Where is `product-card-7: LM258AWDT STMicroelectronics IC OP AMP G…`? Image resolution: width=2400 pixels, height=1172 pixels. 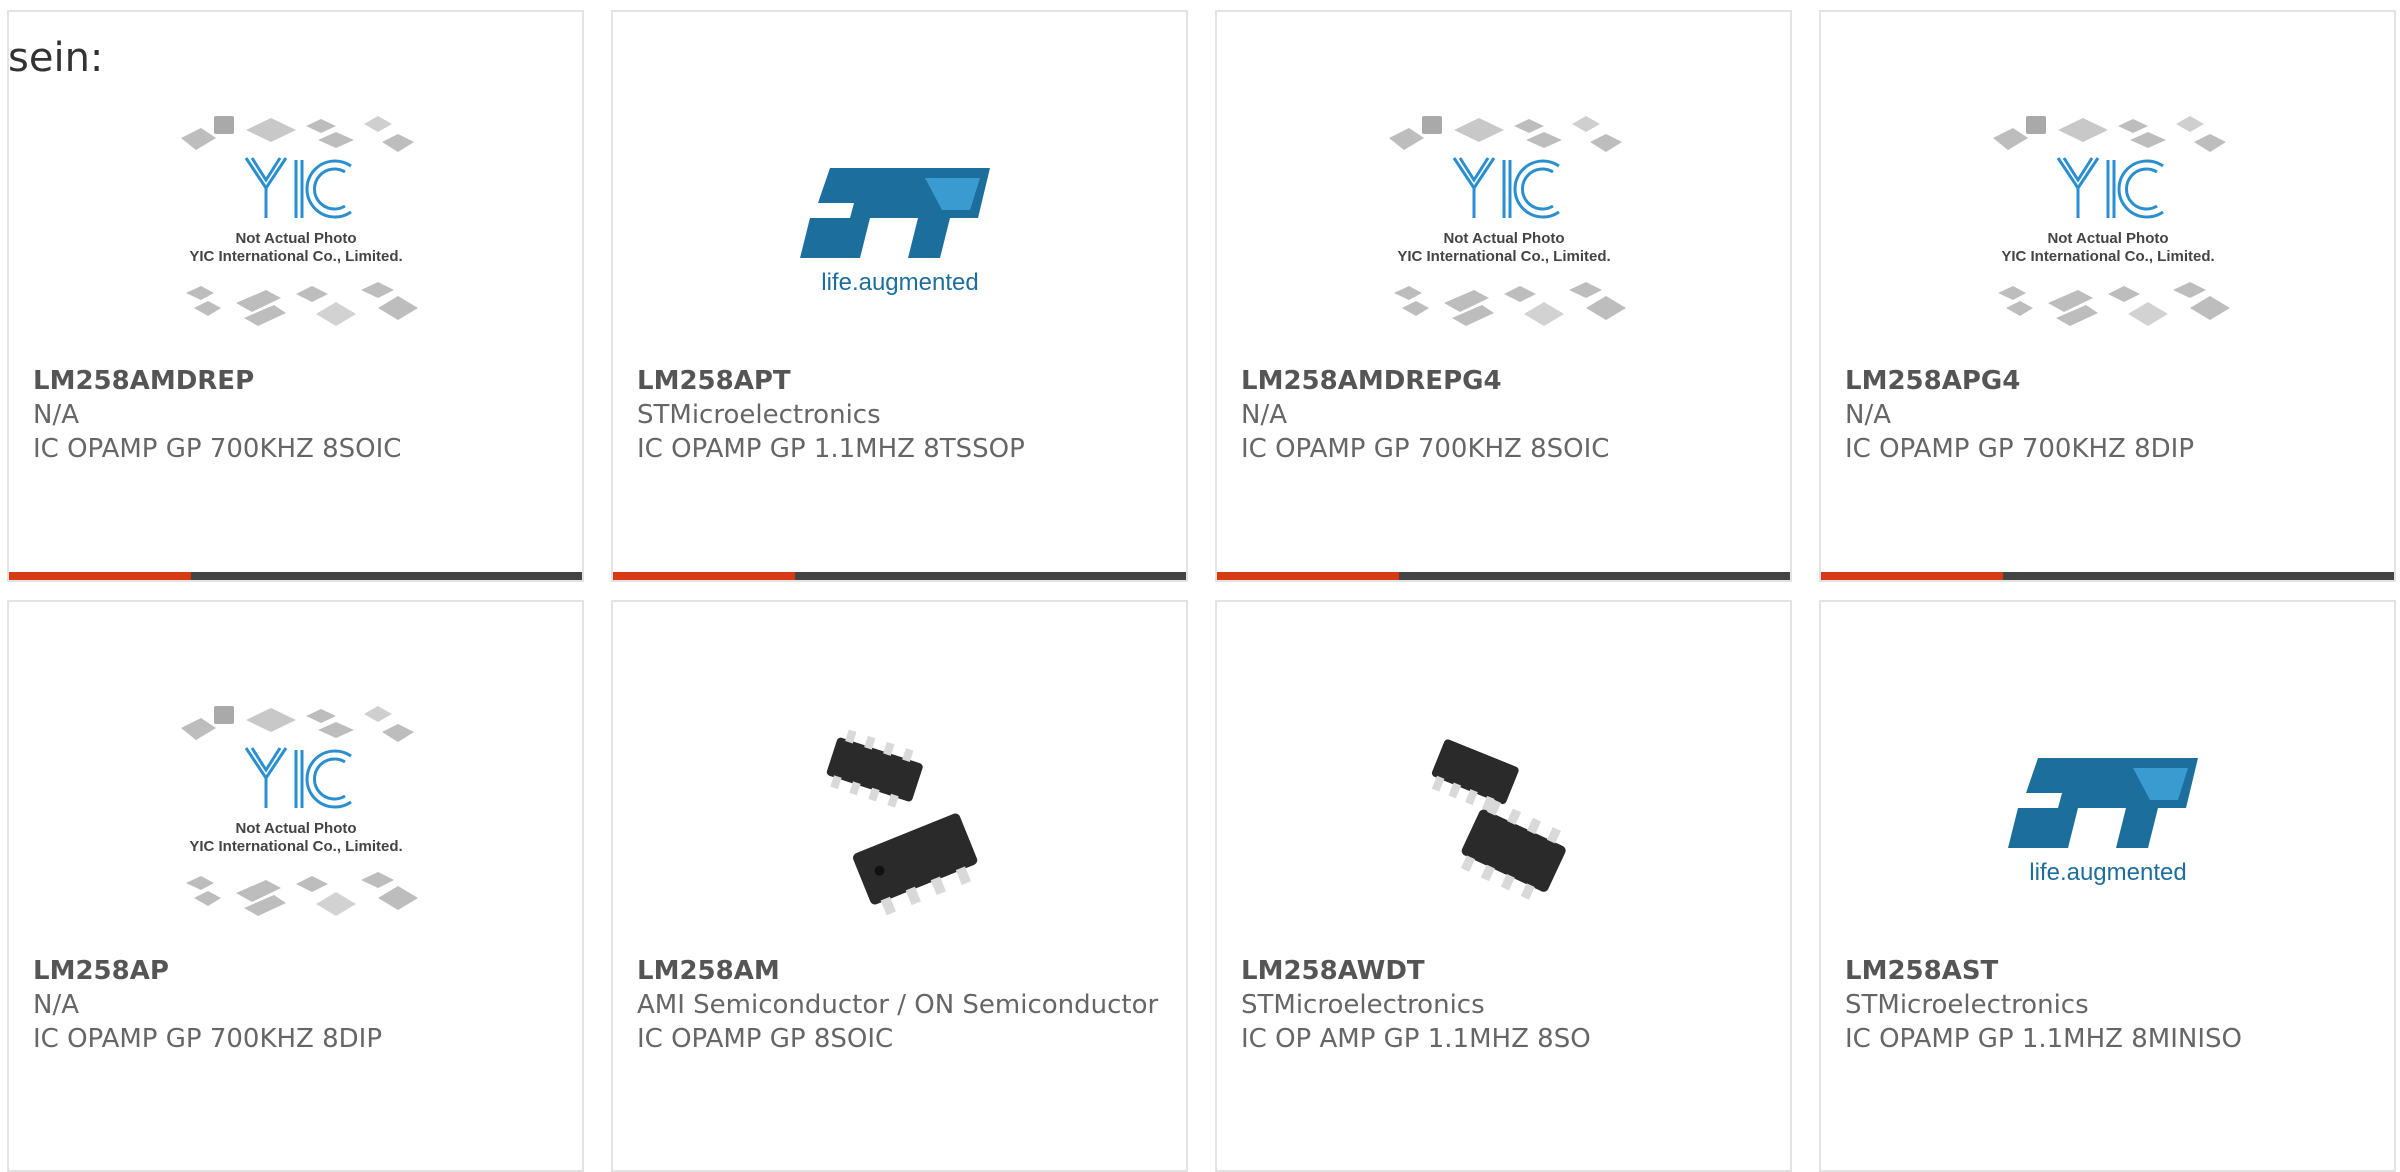 product-card-7: LM258AWDT STMicroelectronics IC OP AMP G… is located at coordinates (1503, 886).